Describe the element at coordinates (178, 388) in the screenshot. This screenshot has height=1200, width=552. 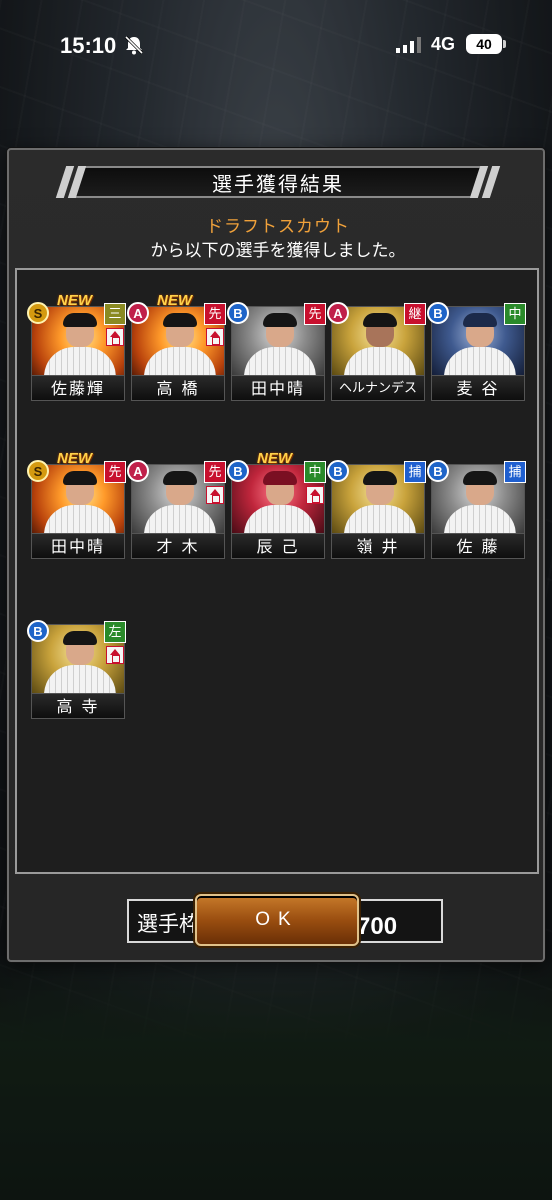
I see `player-name: 高 橋` at that location.